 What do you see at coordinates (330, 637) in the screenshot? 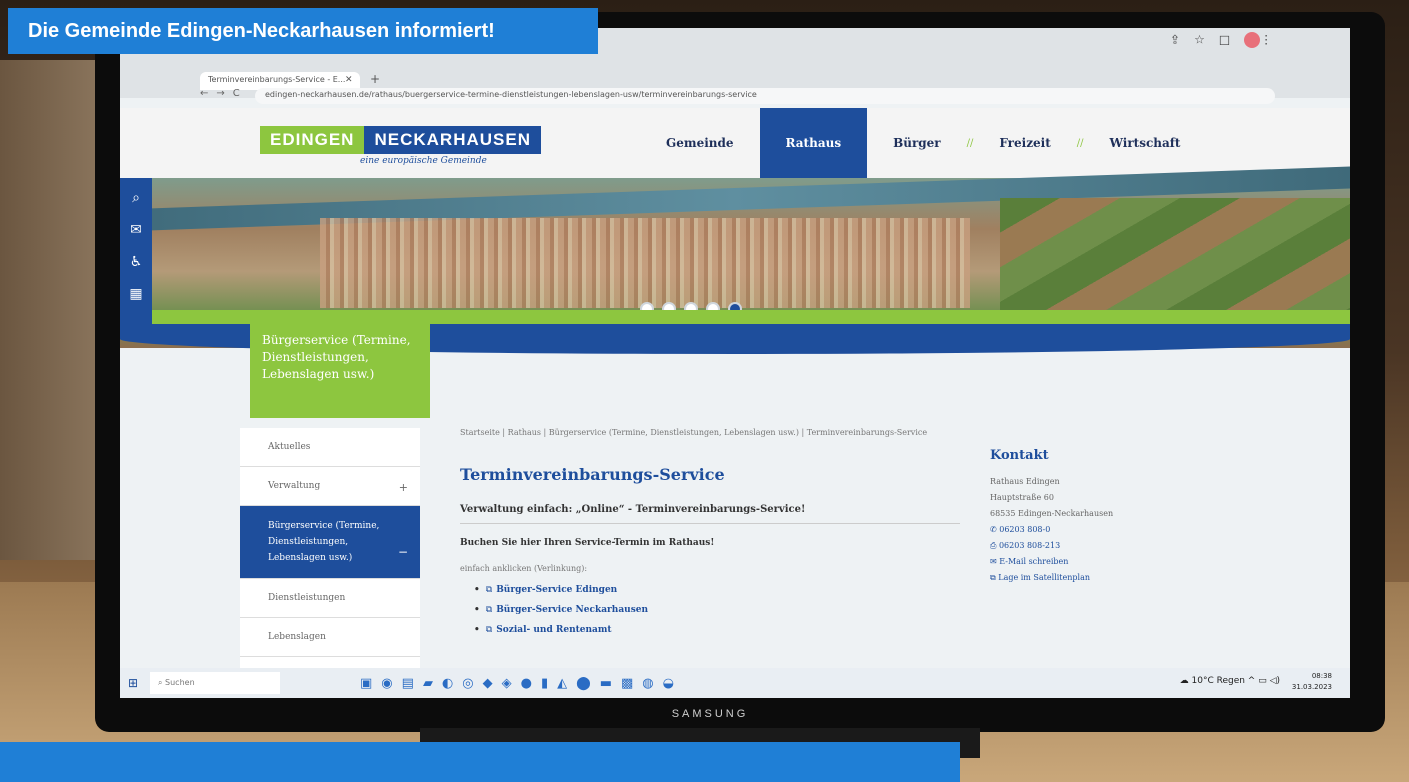
I see `leftnav-item-lebenslagen: Lebenslagen` at bounding box center [330, 637].